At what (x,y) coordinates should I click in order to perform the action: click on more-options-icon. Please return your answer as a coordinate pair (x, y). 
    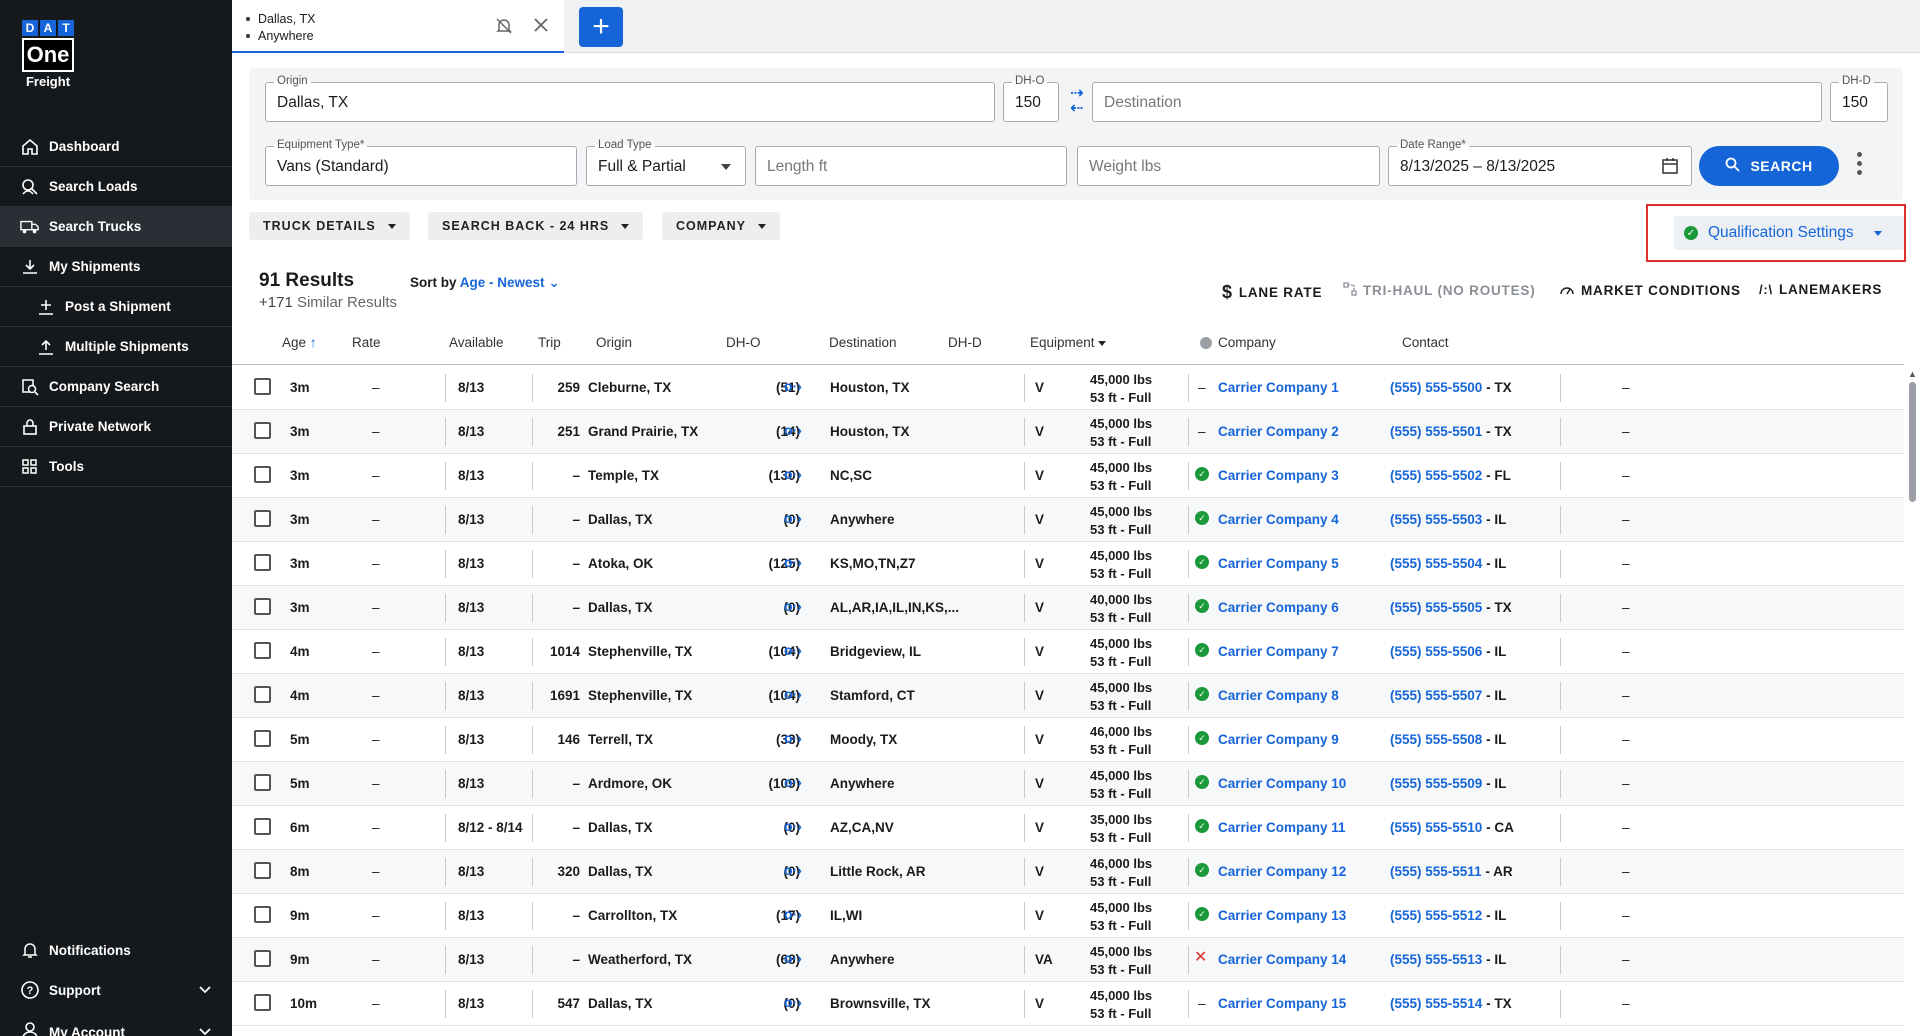
    Looking at the image, I should click on (1860, 165).